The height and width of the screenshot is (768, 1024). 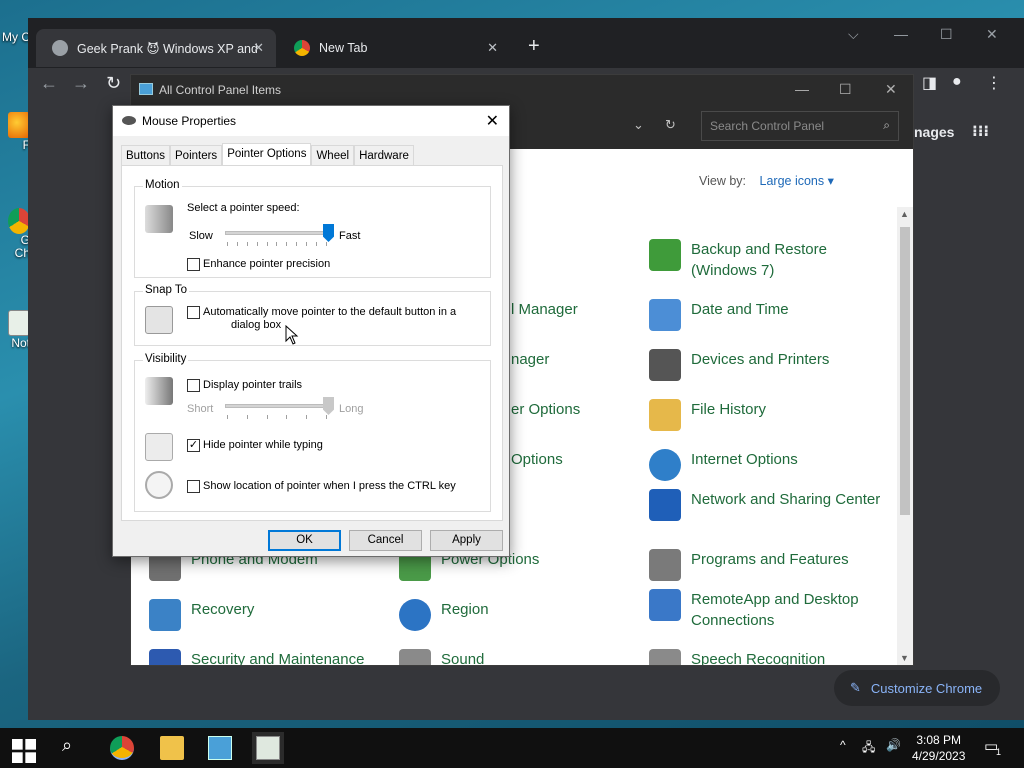 What do you see at coordinates (15, 234) in the screenshot?
I see `desktop-icon-google-chrome: G Ch` at bounding box center [15, 234].